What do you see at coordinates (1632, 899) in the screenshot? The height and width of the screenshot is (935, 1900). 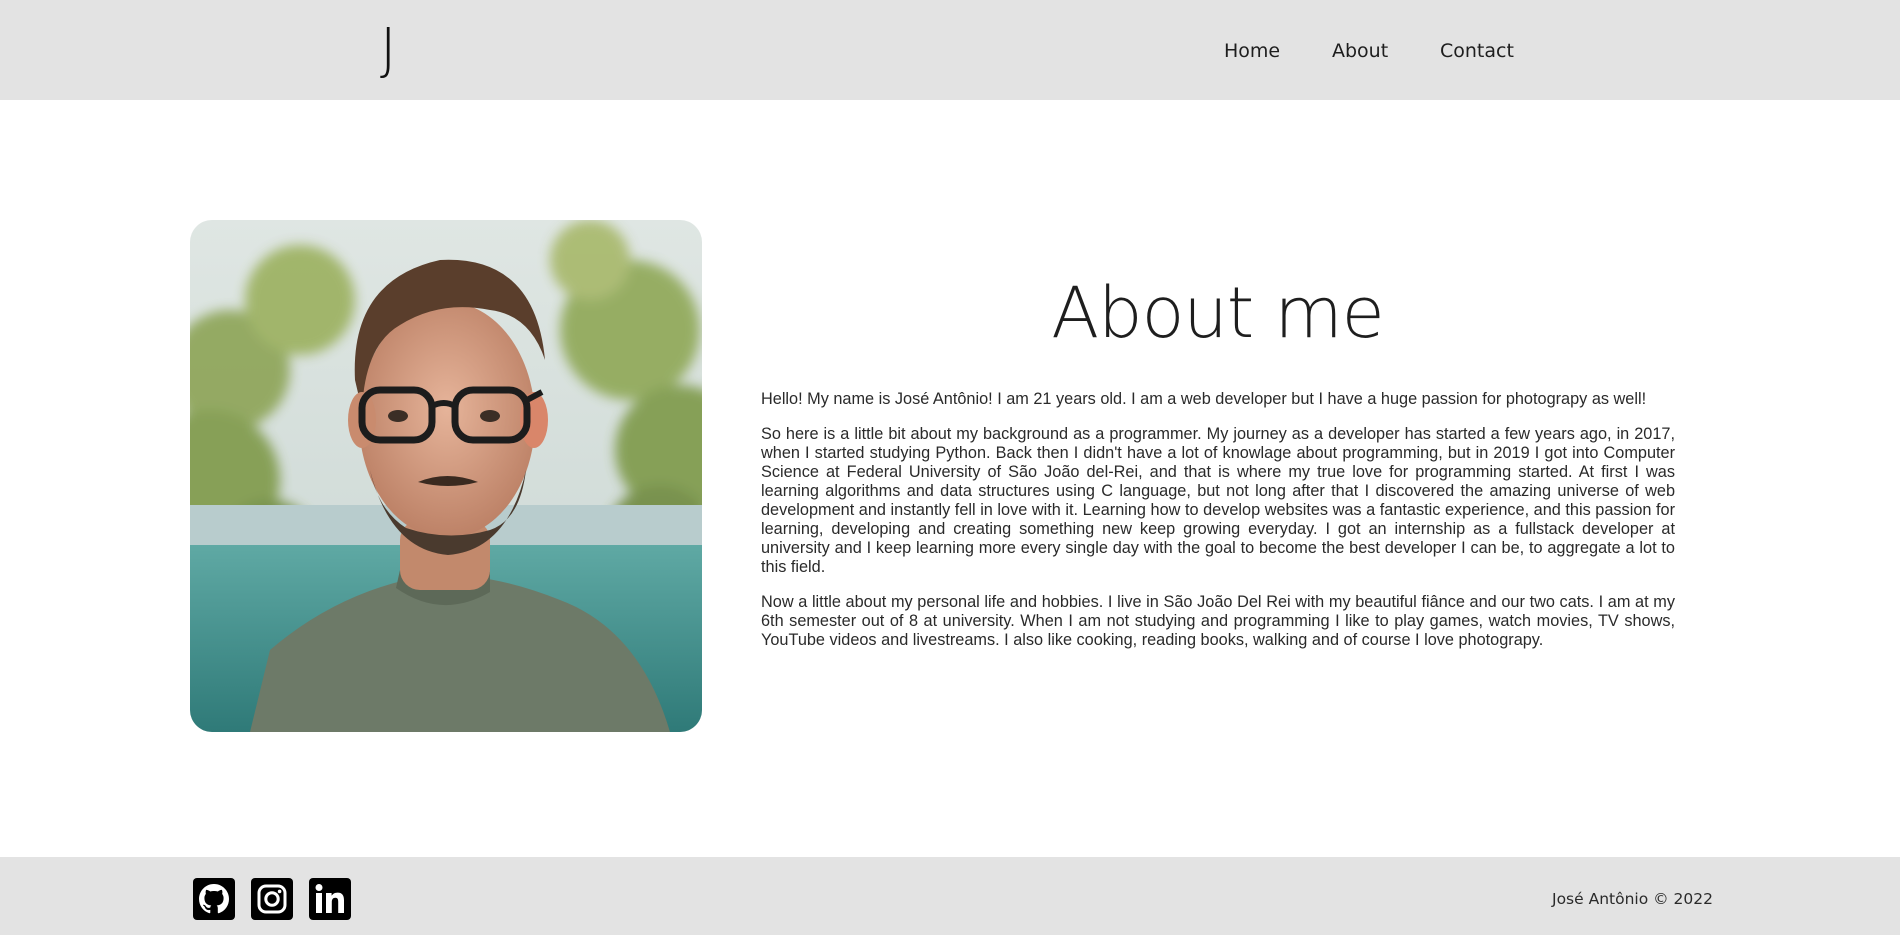 I see `copyright-text: José Antônio © 2022` at bounding box center [1632, 899].